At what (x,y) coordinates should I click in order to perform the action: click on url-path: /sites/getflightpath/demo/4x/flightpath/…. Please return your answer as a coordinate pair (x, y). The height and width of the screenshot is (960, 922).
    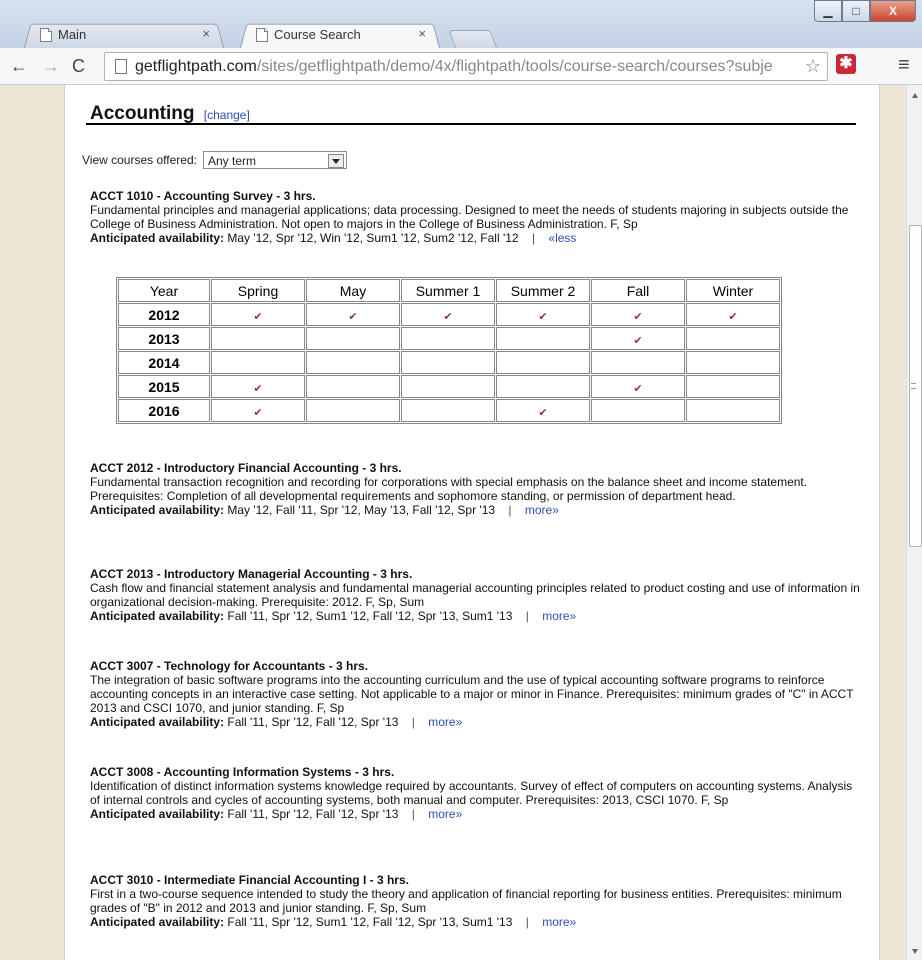
    Looking at the image, I should click on (514, 66).